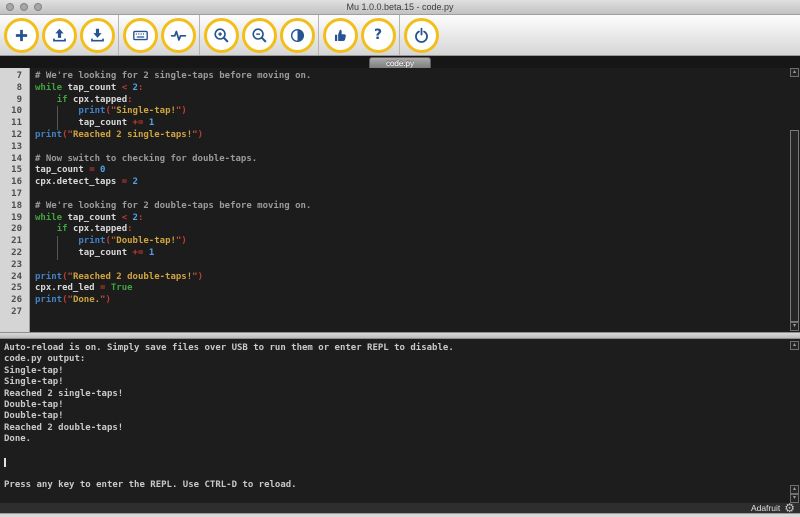 This screenshot has width=800, height=517. Describe the element at coordinates (45, 359) in the screenshot. I see `serial-line: code.py output:` at that location.